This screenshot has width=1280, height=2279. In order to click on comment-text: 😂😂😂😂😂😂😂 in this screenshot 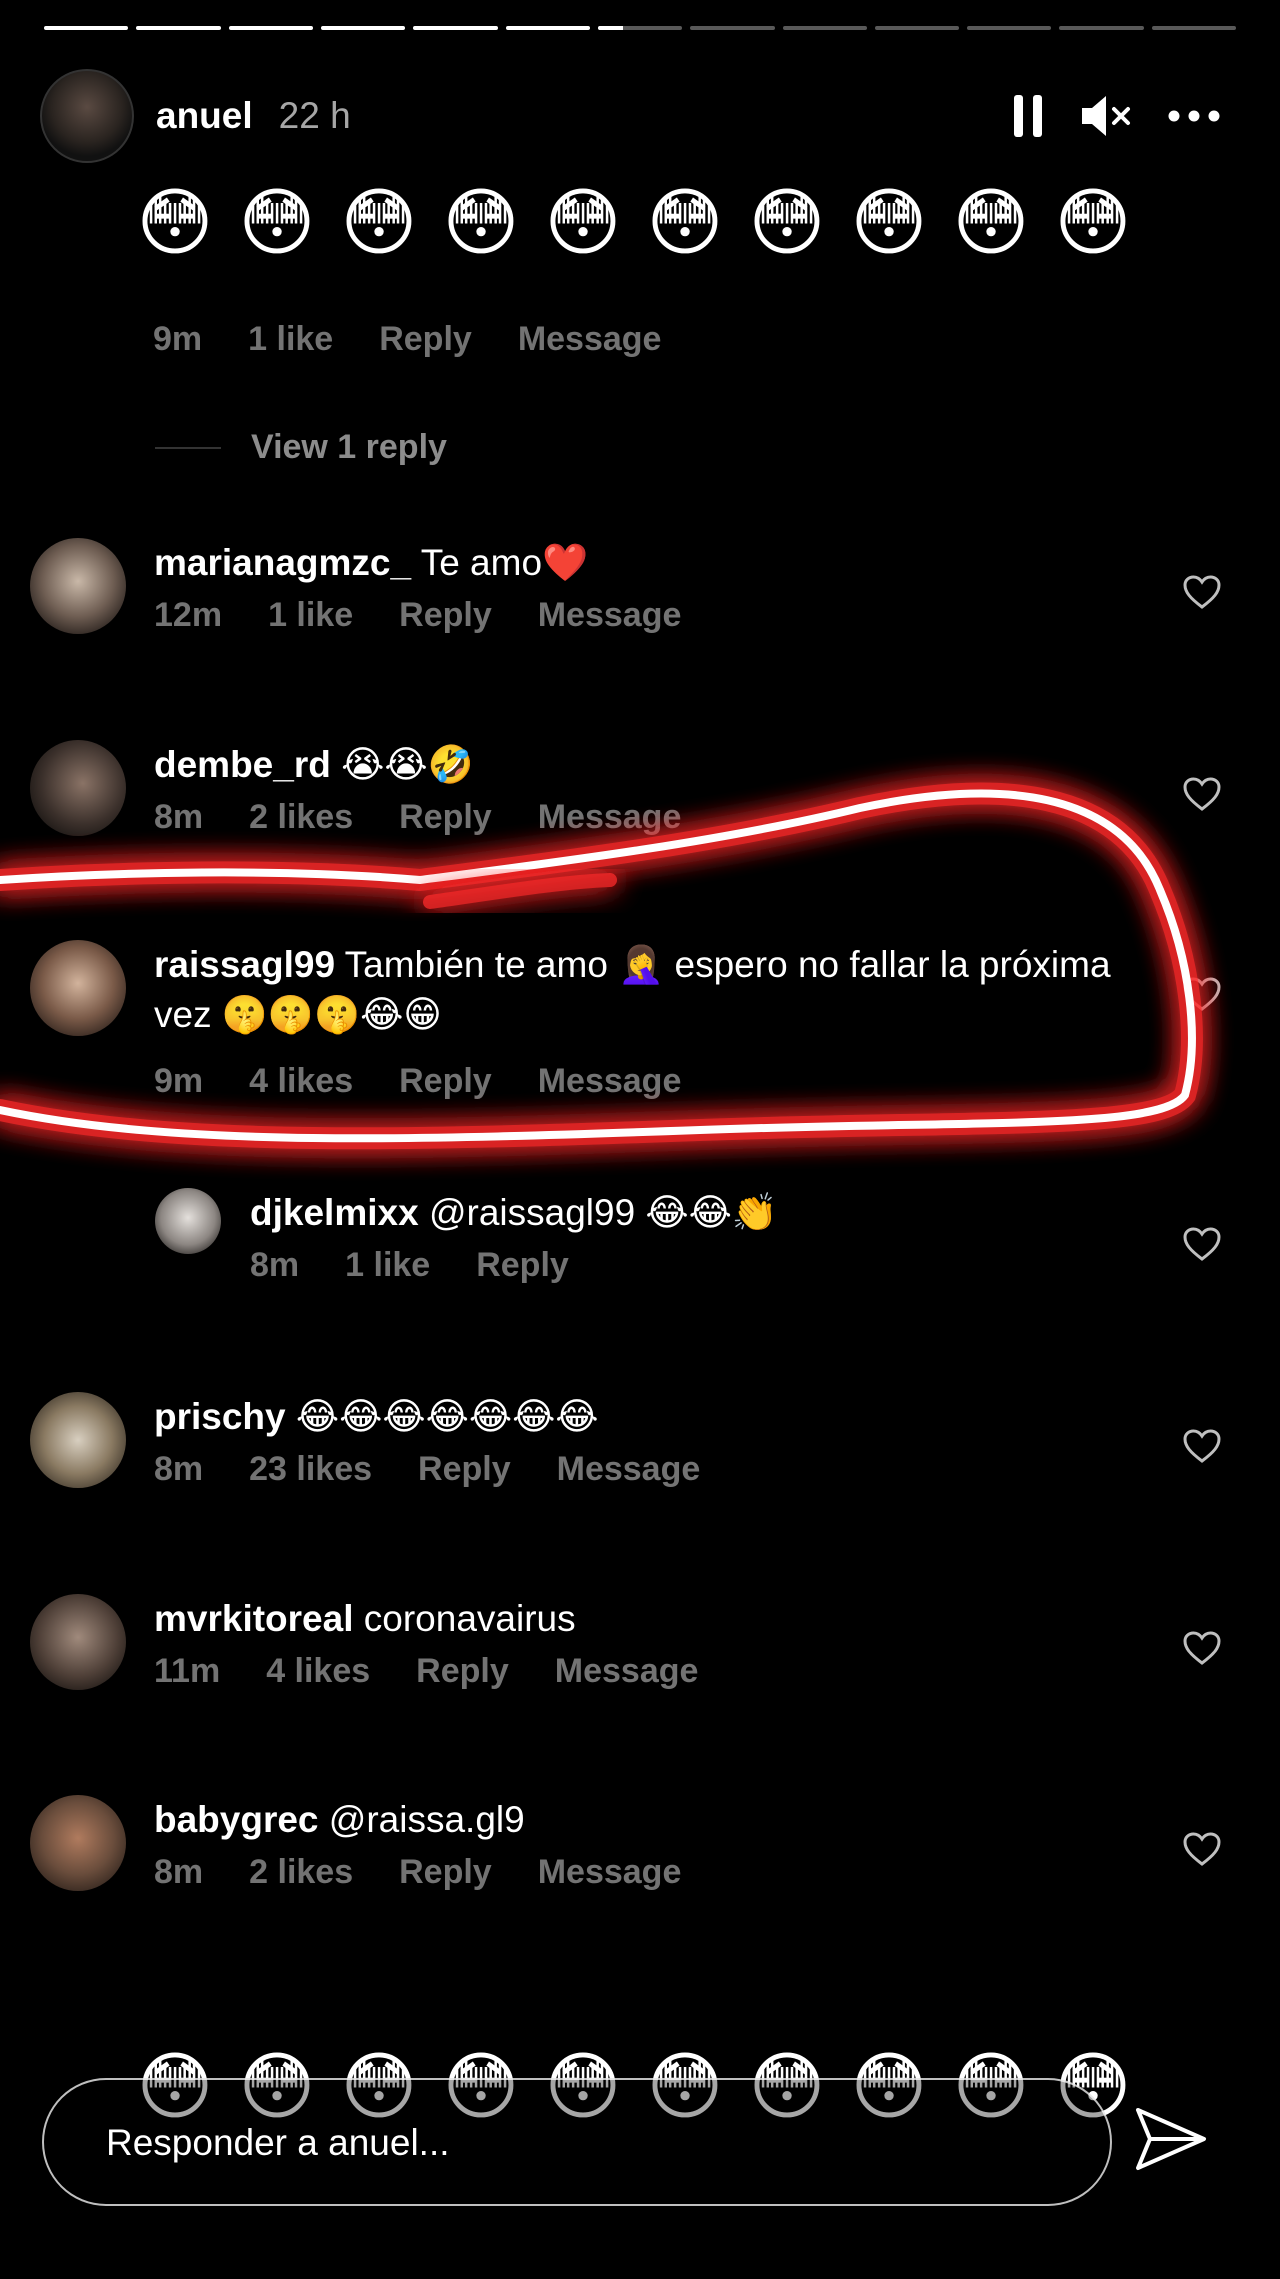, I will do `click(447, 1416)`.